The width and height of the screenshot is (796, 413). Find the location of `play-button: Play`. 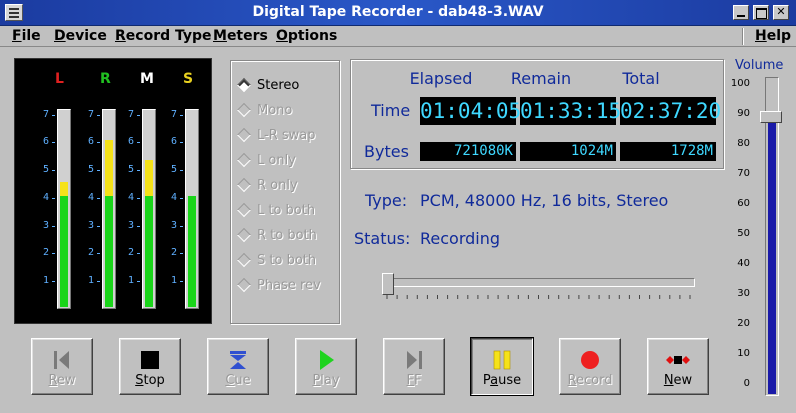

play-button: Play is located at coordinates (326, 366).